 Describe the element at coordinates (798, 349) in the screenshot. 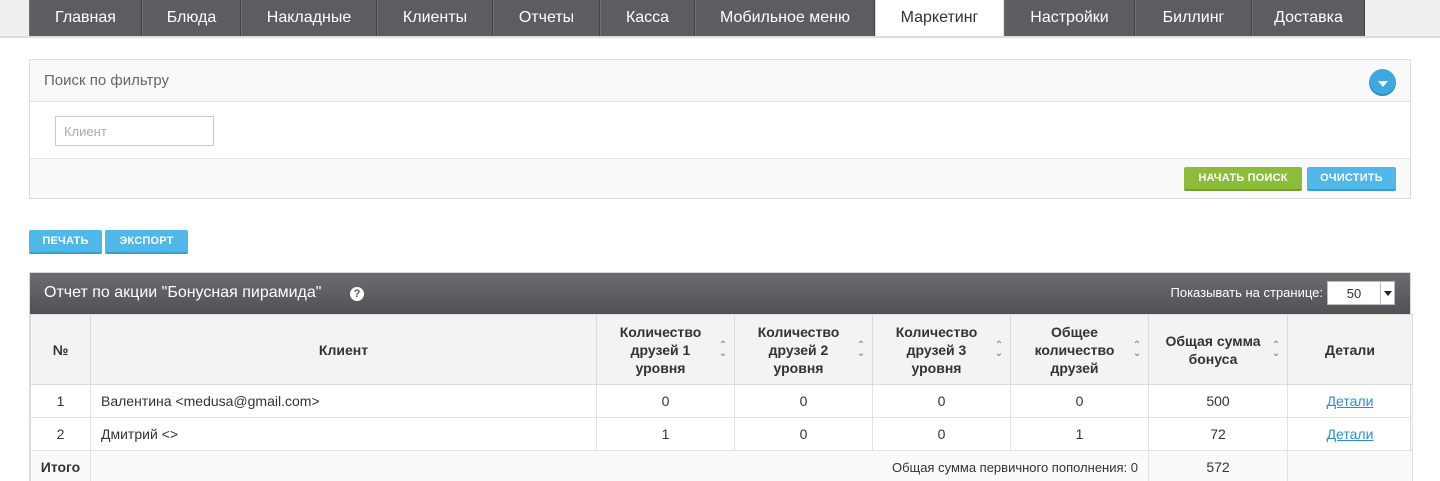

I see `col-header-friends-l2-label: Количество друзей 2 уровня` at that location.